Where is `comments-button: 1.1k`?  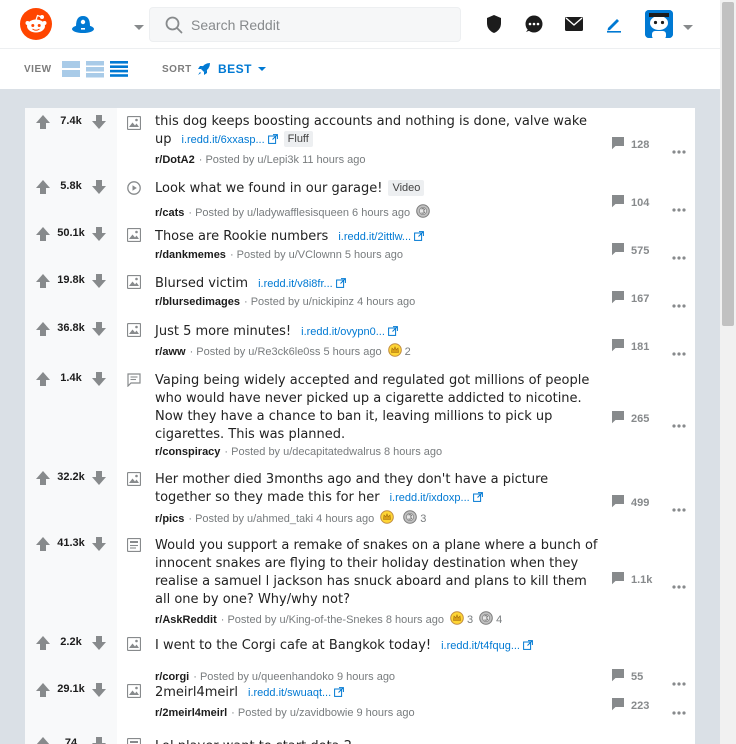
comments-button: 1.1k is located at coordinates (641, 579).